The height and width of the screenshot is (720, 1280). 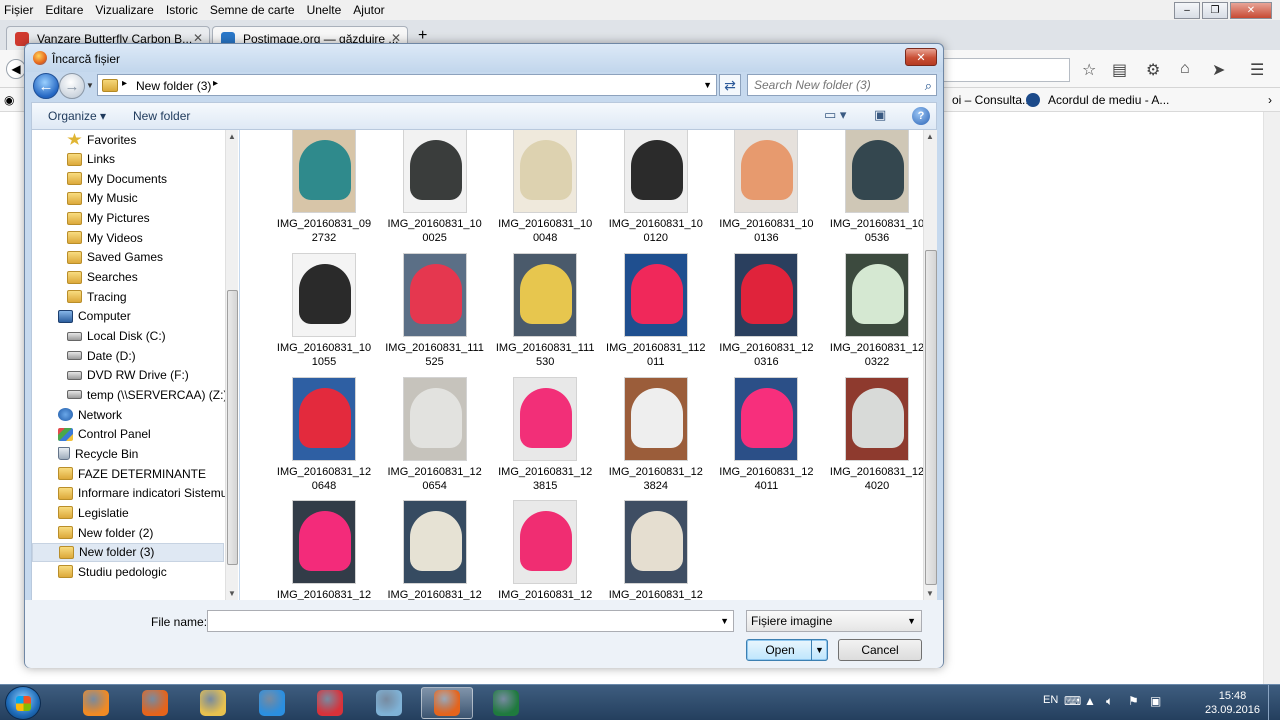 I want to click on search-box: ⌕, so click(x=842, y=85).